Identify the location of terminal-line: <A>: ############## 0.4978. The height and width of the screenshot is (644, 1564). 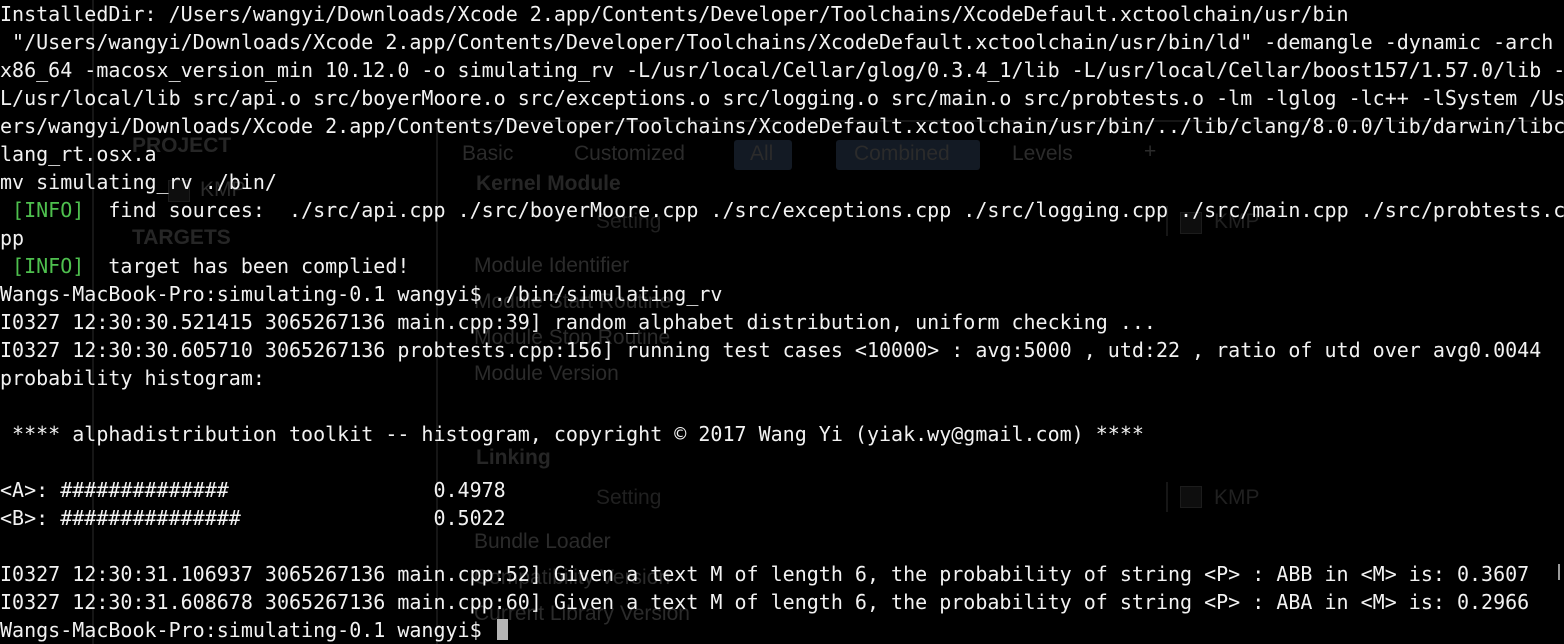
(782, 490).